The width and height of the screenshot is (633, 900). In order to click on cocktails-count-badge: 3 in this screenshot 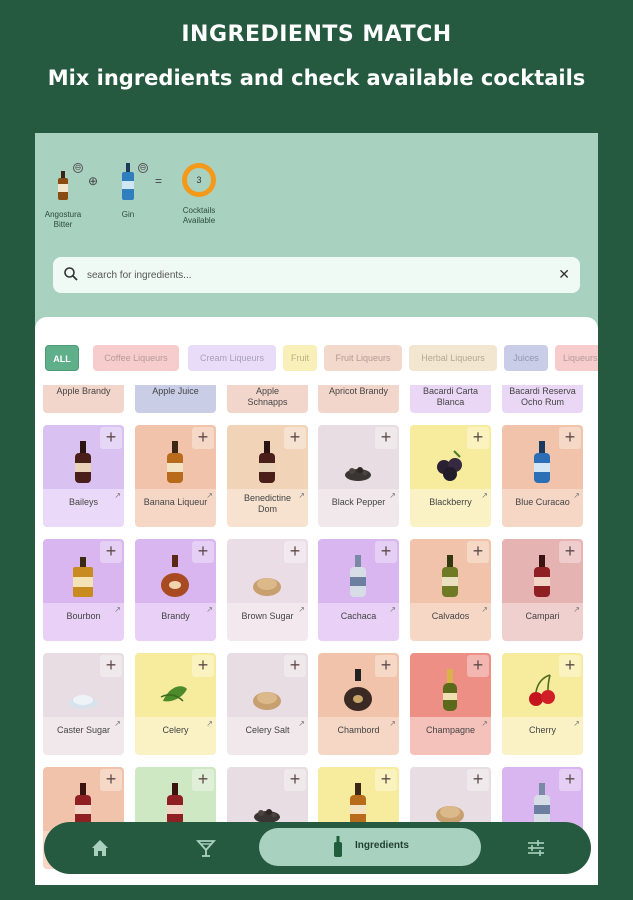, I will do `click(199, 180)`.